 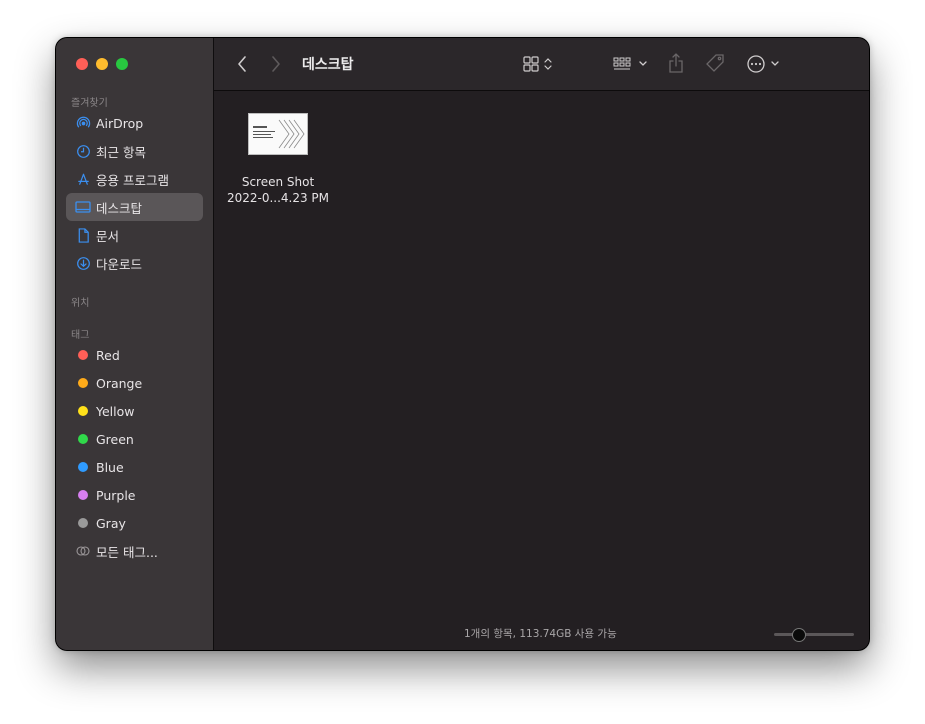 I want to click on airdrop-icon, so click(x=83, y=123).